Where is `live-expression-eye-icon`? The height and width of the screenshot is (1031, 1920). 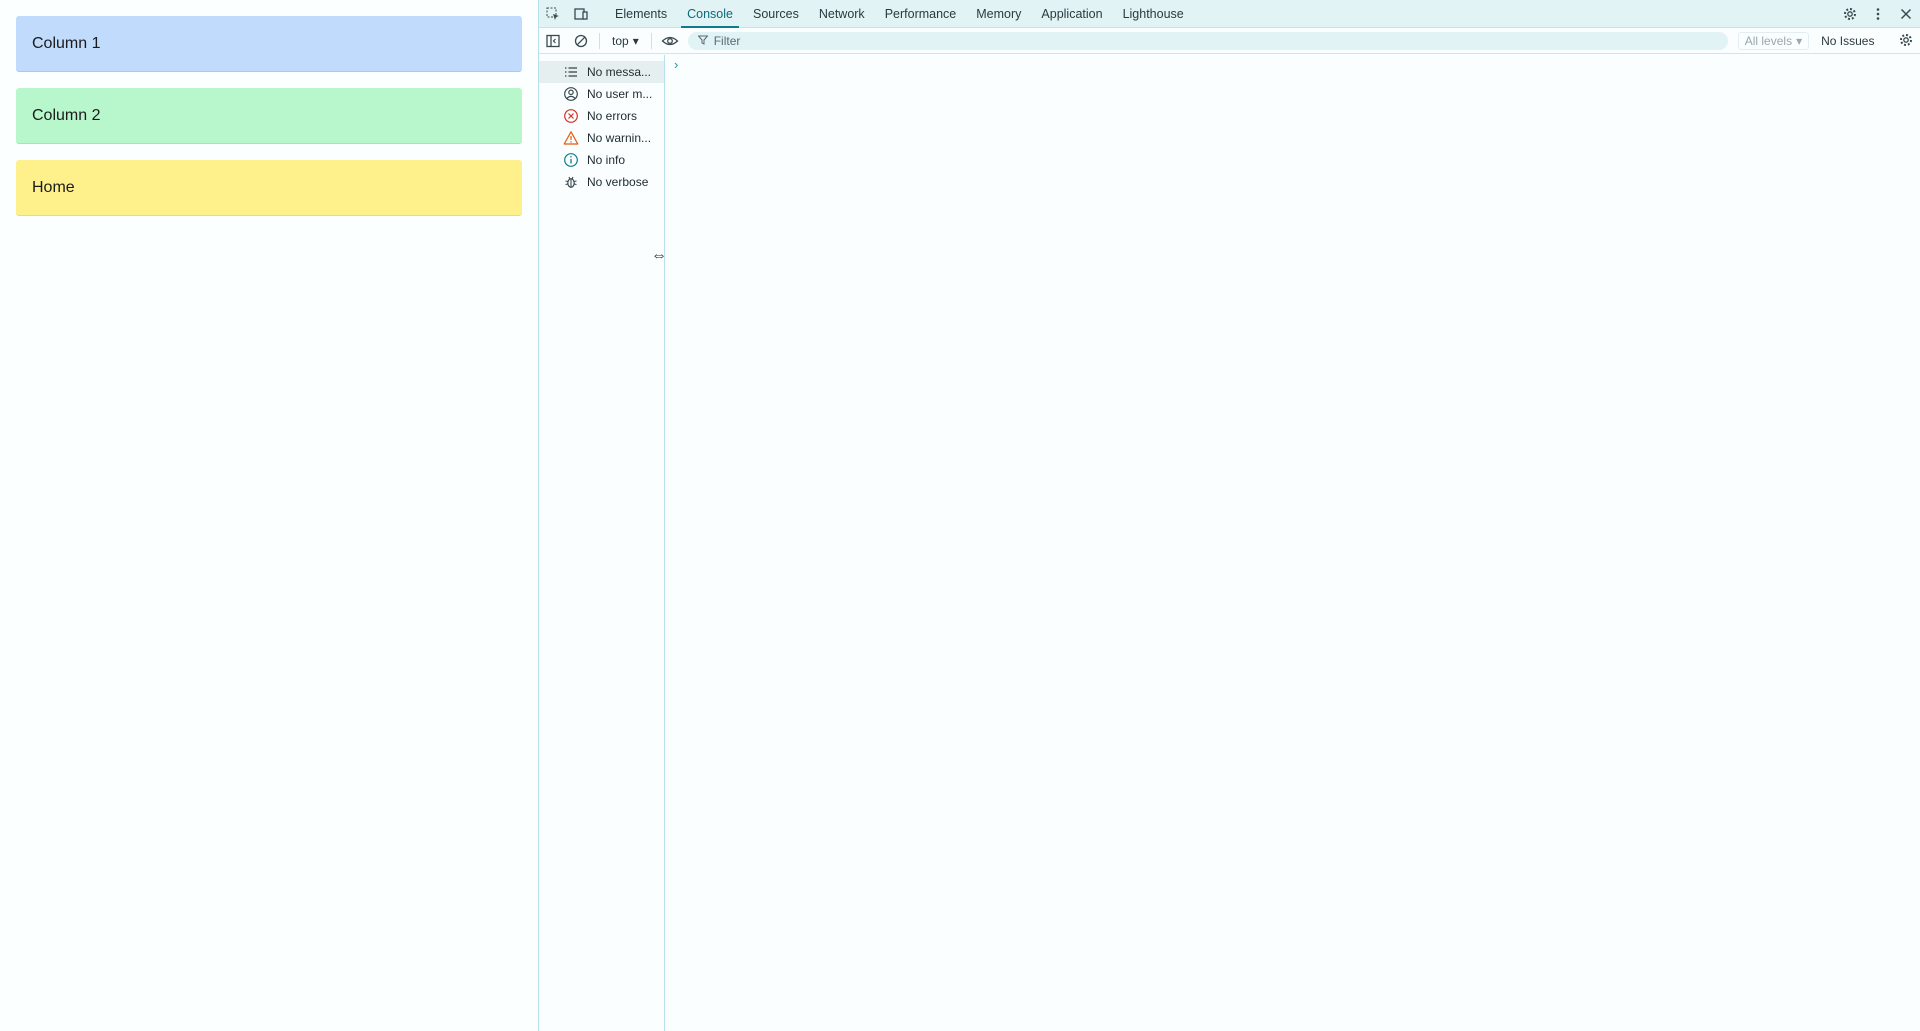 live-expression-eye-icon is located at coordinates (670, 41).